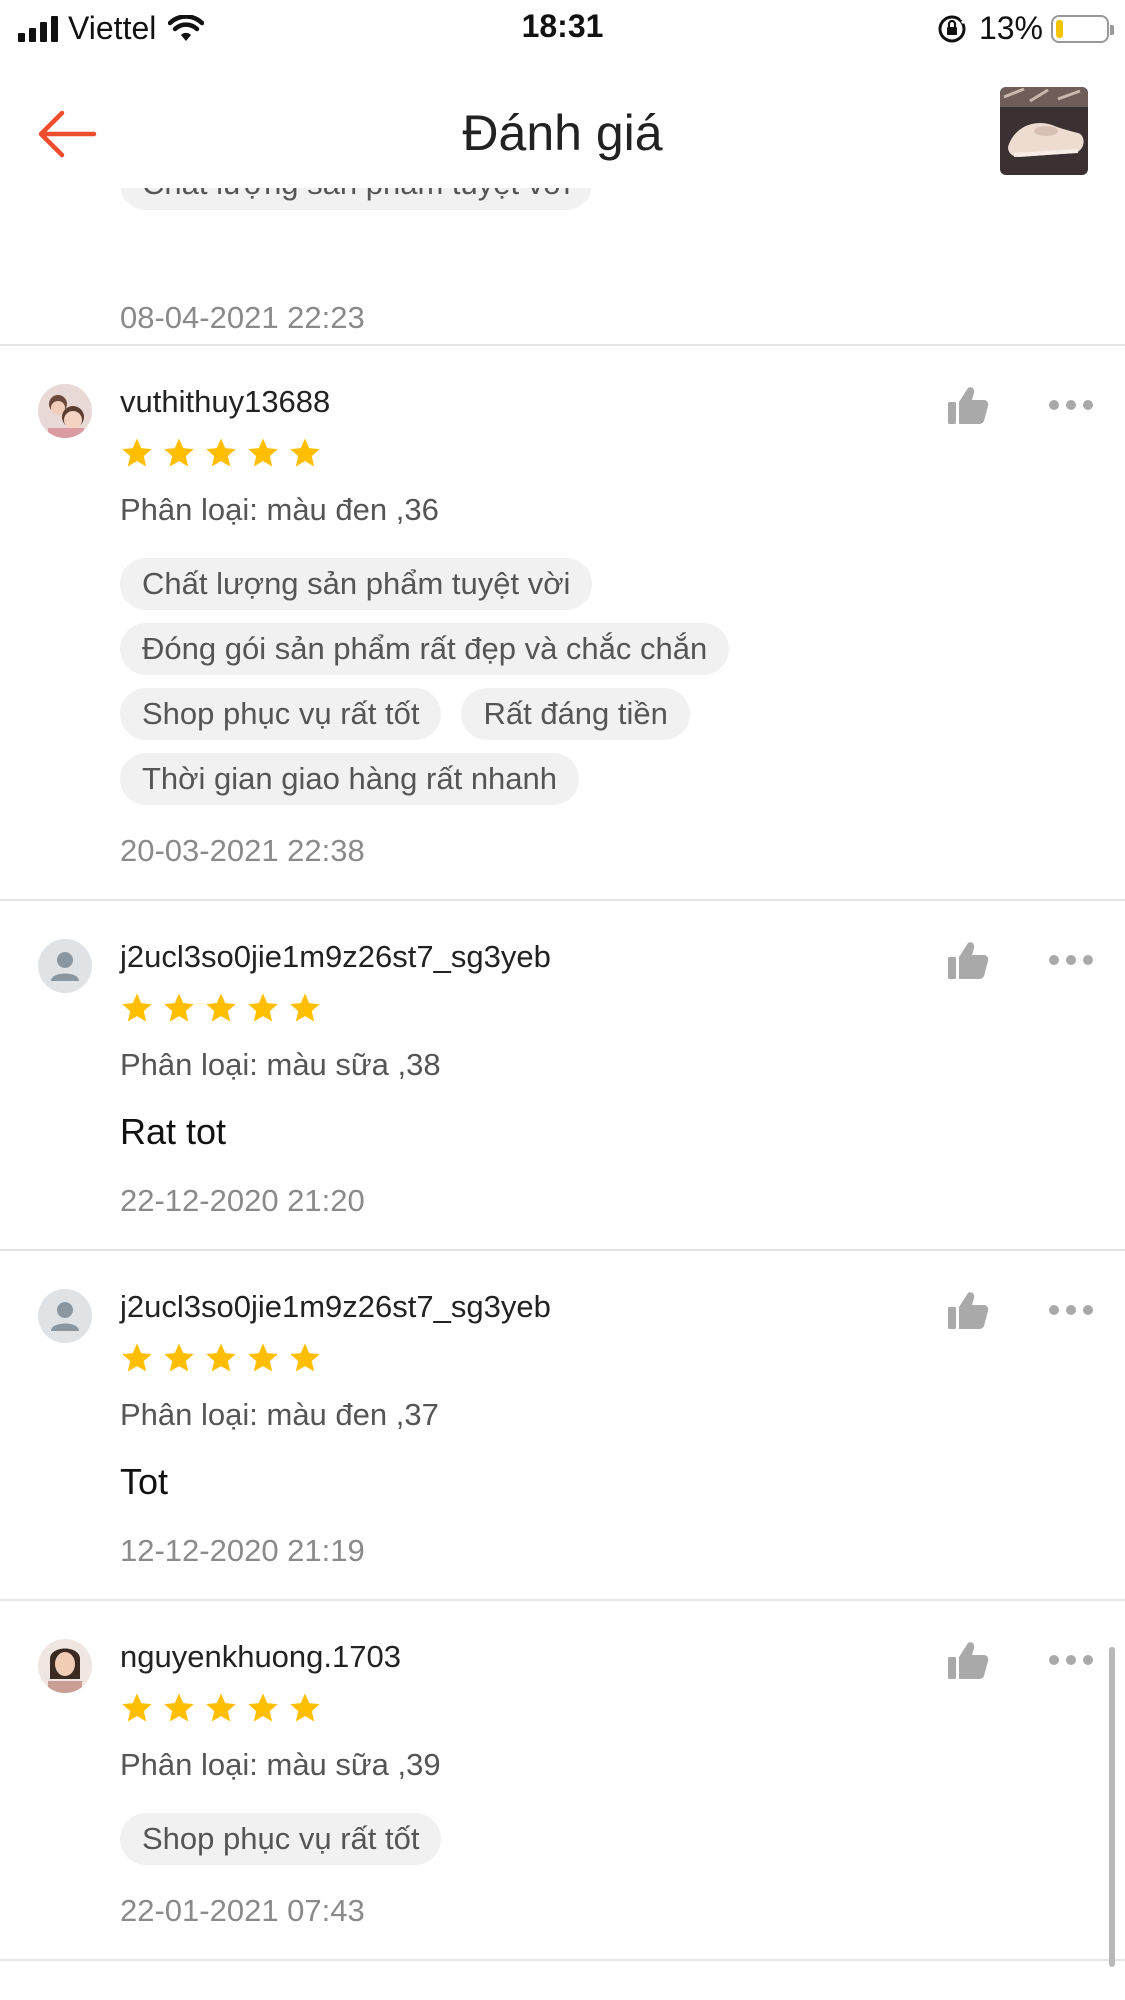 This screenshot has width=1125, height=2000. I want to click on review-comment: Tot, so click(144, 1481).